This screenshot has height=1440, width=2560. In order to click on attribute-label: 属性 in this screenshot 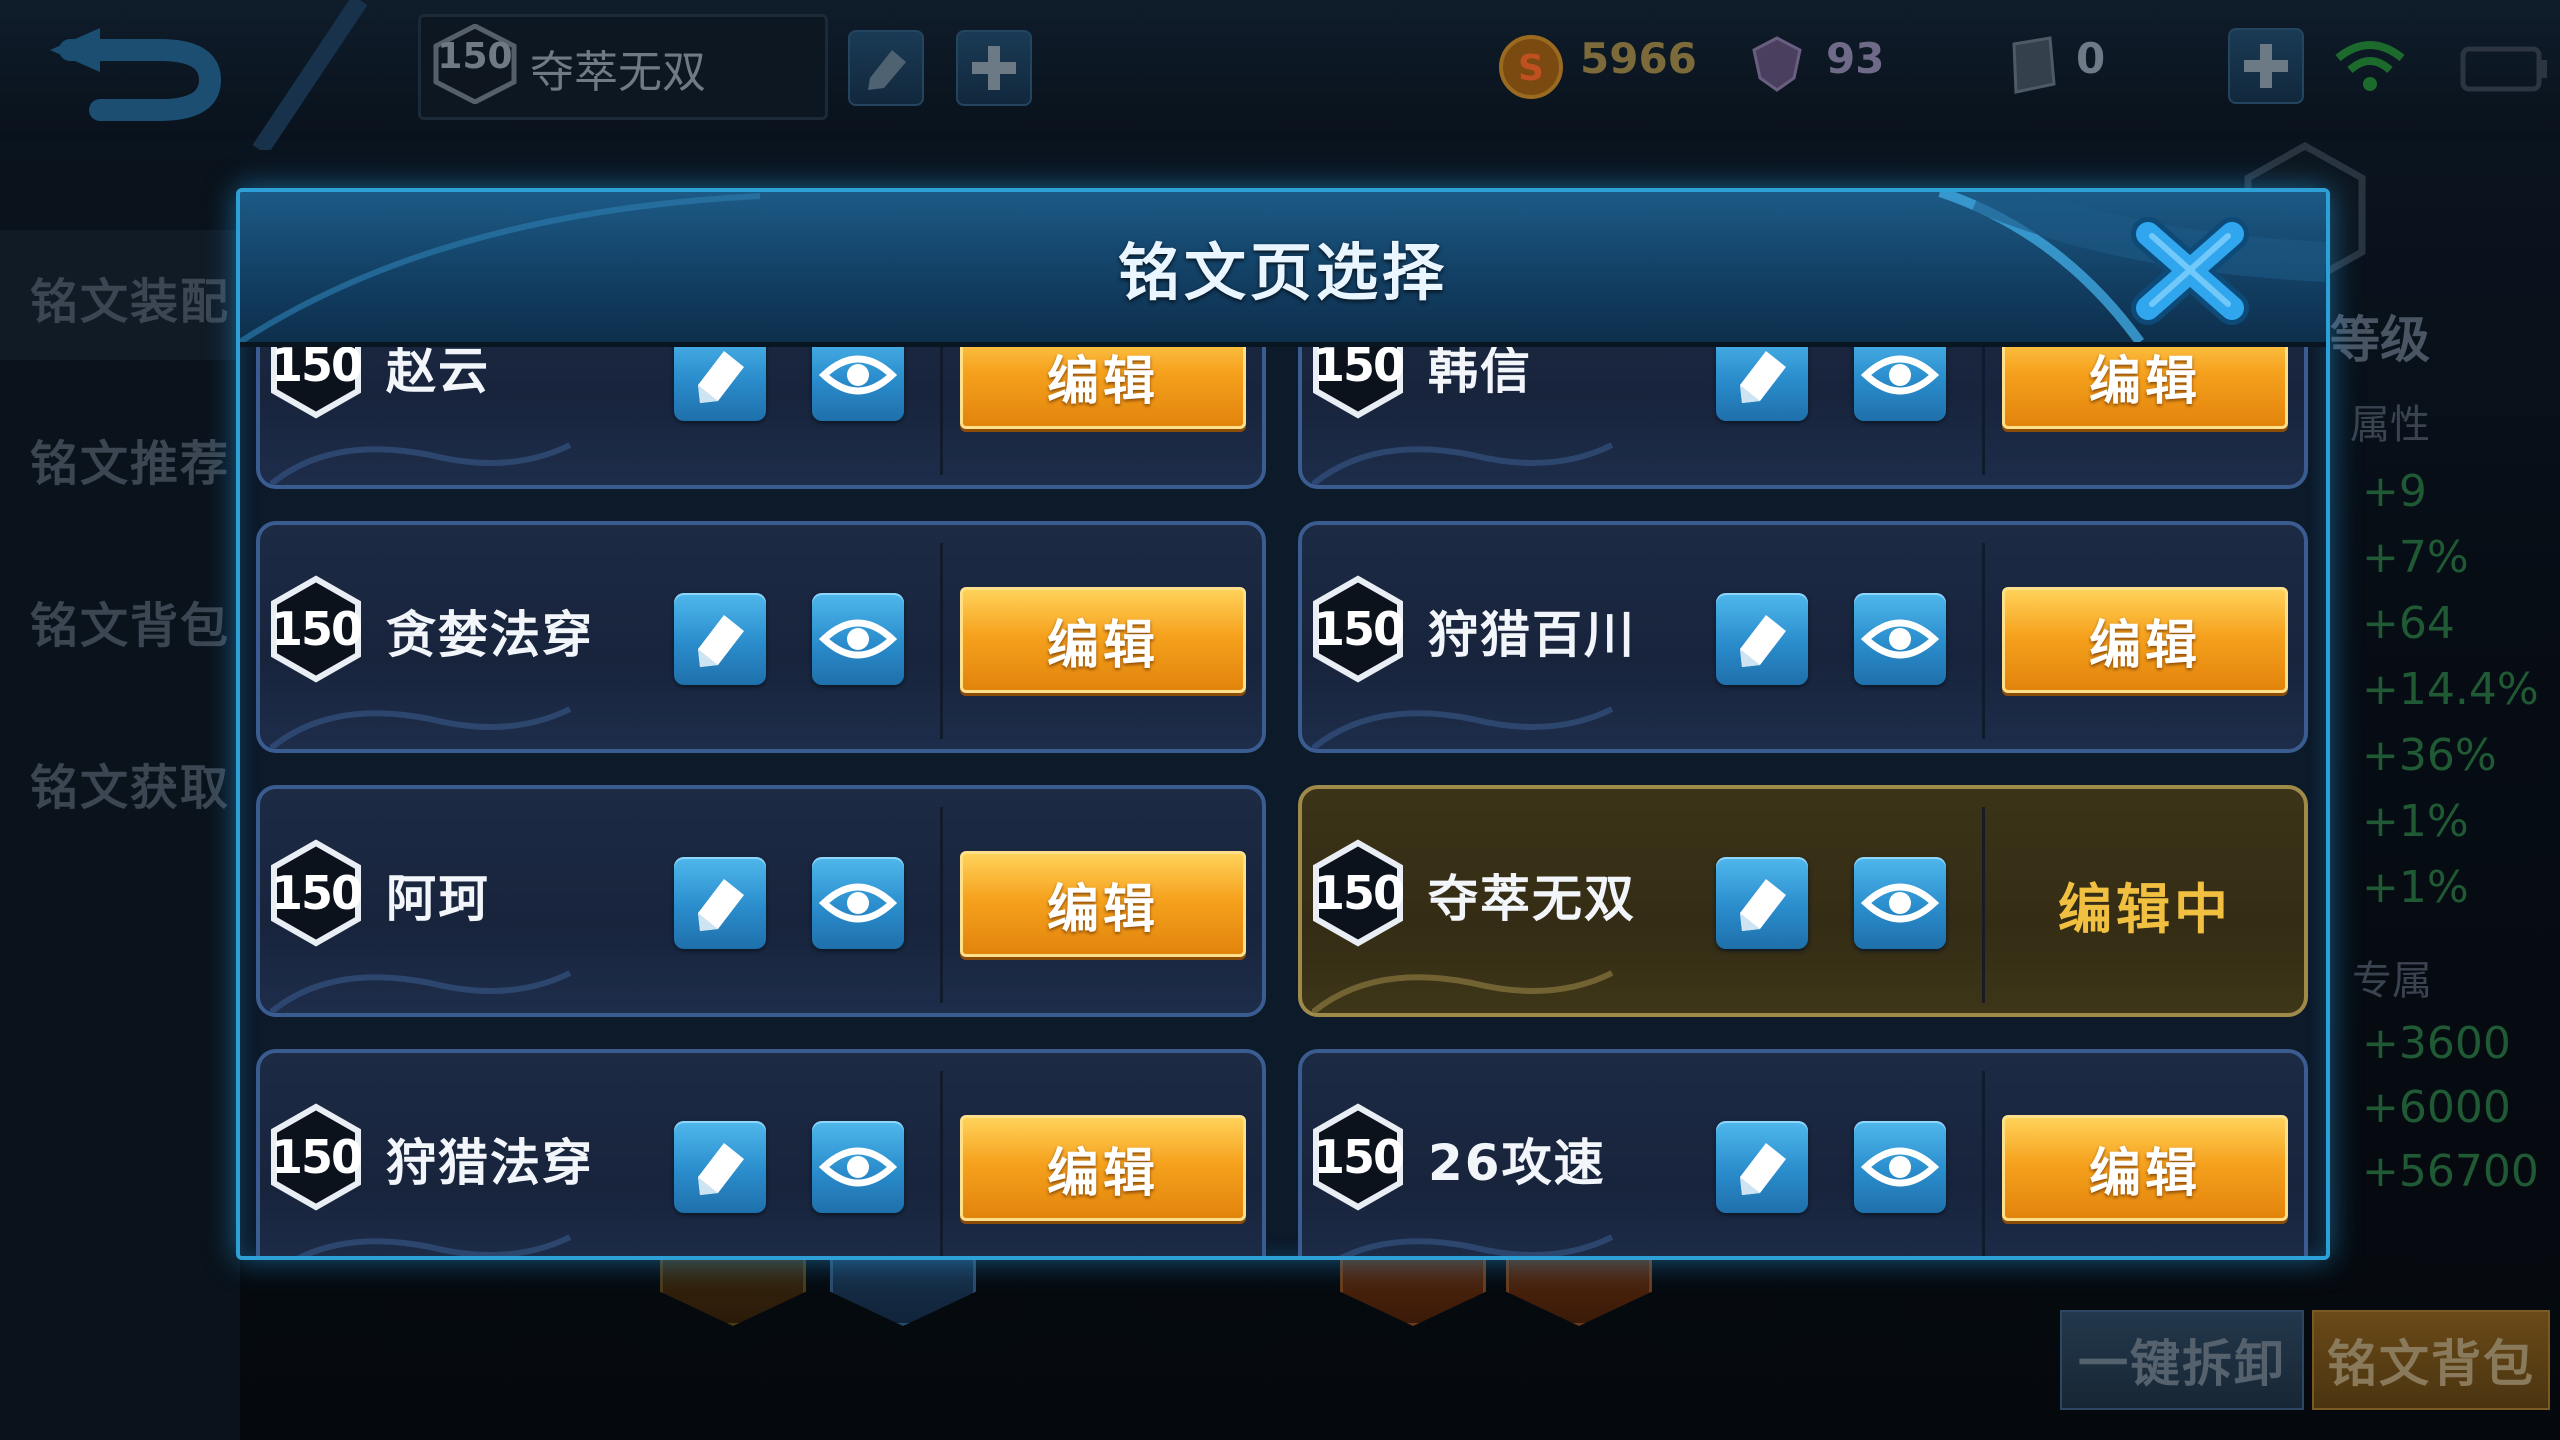, I will do `click(2390, 425)`.